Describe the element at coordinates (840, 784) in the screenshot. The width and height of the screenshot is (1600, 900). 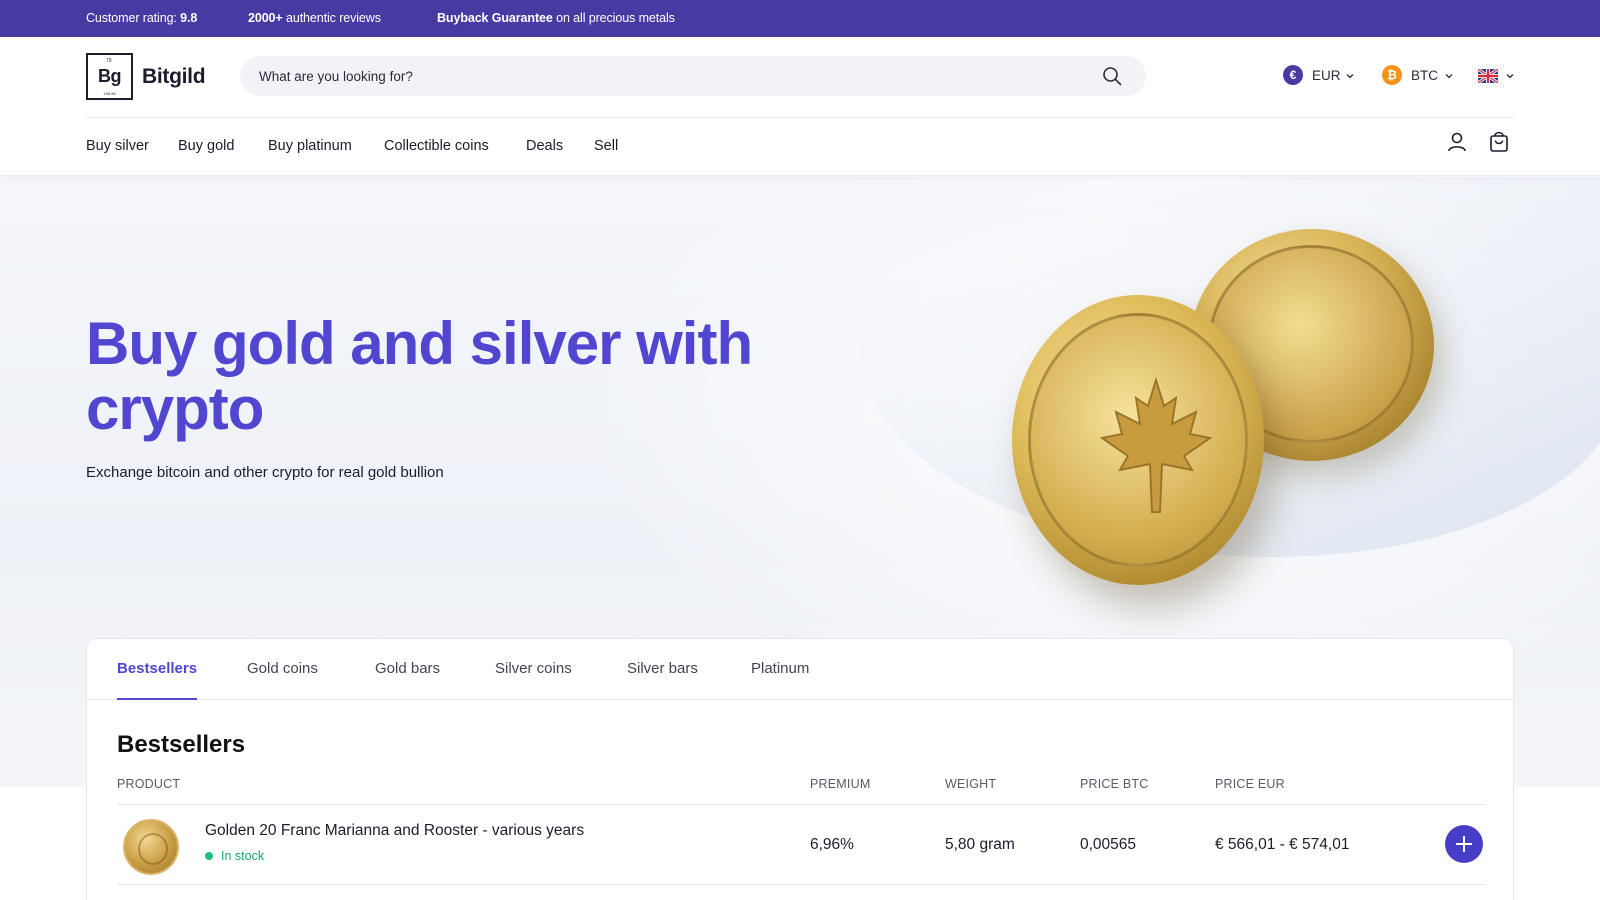
I see `column-header-premium: PREMIUM` at that location.